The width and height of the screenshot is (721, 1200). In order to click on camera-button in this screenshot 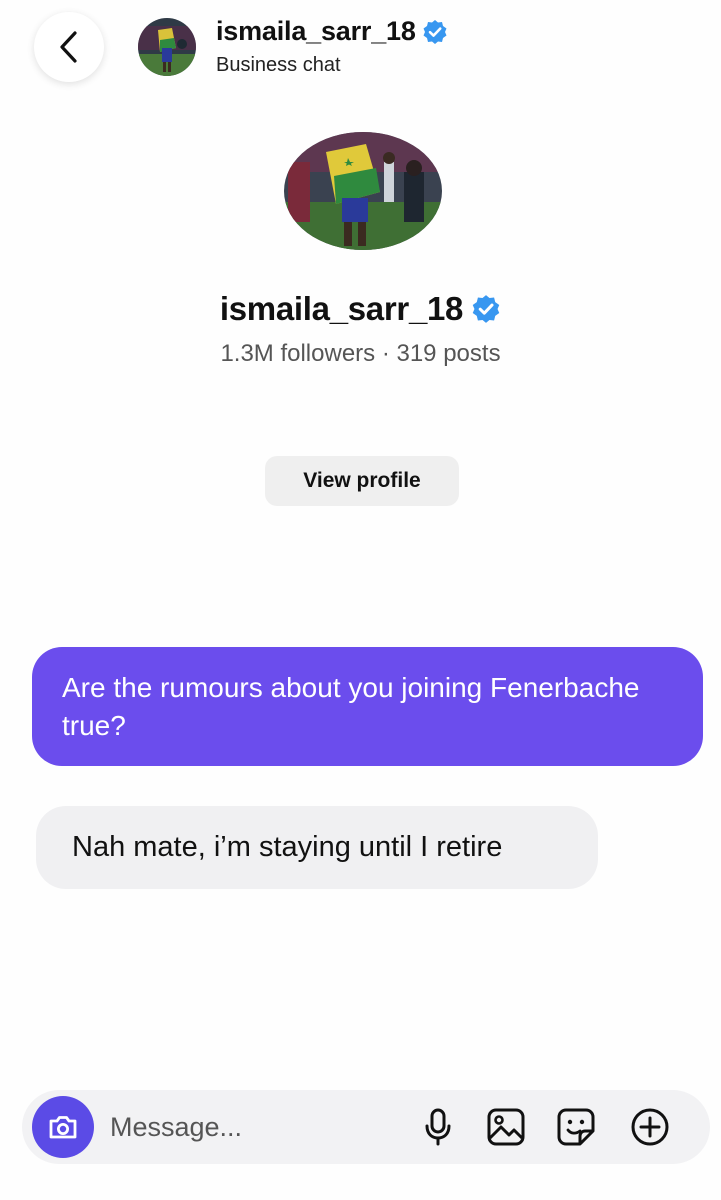, I will do `click(63, 1127)`.